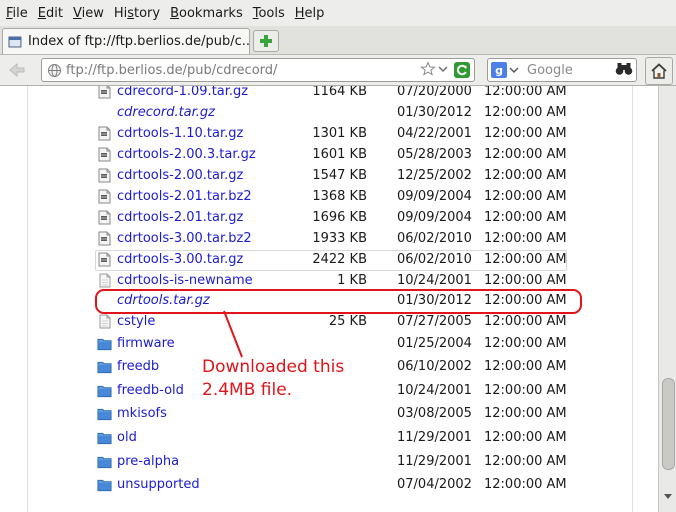 The width and height of the screenshot is (676, 512). What do you see at coordinates (180, 218) in the screenshot?
I see `entry-name-link: cdrtools-2.01.tar.gz` at bounding box center [180, 218].